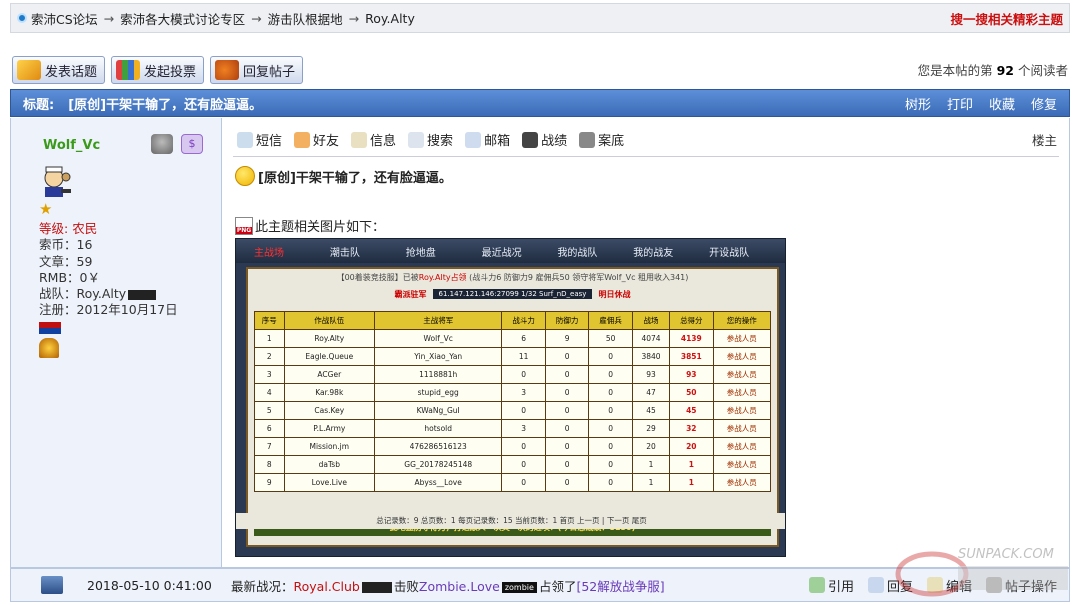 The width and height of the screenshot is (1080, 605). I want to click on monitor-icon, so click(587, 139).